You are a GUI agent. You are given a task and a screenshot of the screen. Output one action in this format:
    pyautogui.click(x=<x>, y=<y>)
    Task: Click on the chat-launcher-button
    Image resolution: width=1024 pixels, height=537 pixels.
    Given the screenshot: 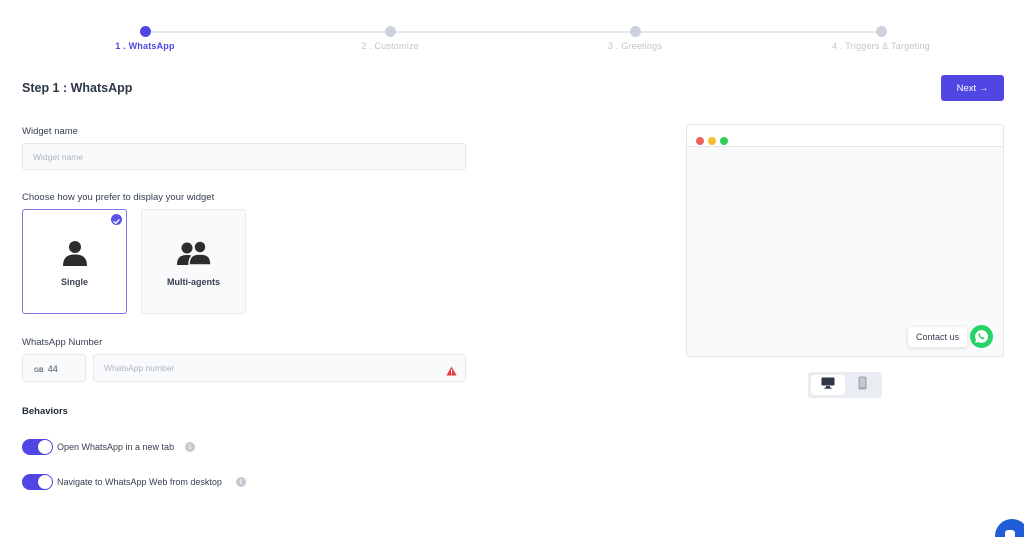 What is the action you would take?
    pyautogui.click(x=1009, y=528)
    